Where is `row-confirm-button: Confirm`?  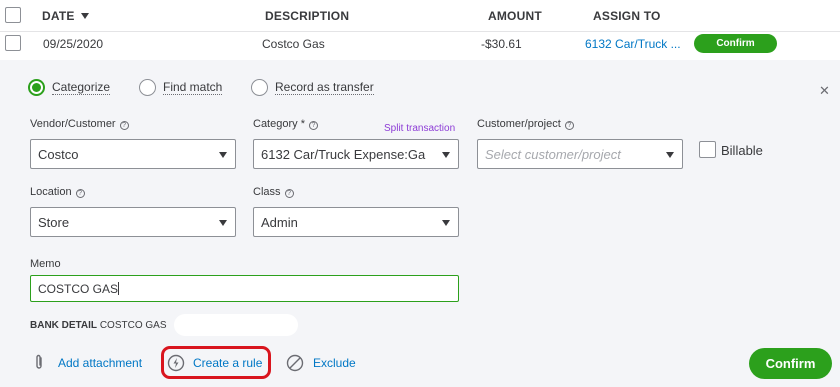
row-confirm-button: Confirm is located at coordinates (735, 43).